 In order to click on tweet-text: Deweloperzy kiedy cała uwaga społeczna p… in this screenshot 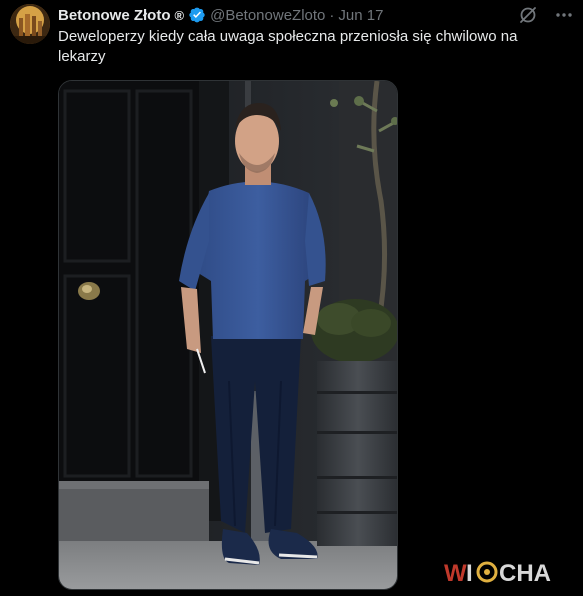, I will do `click(288, 46)`.